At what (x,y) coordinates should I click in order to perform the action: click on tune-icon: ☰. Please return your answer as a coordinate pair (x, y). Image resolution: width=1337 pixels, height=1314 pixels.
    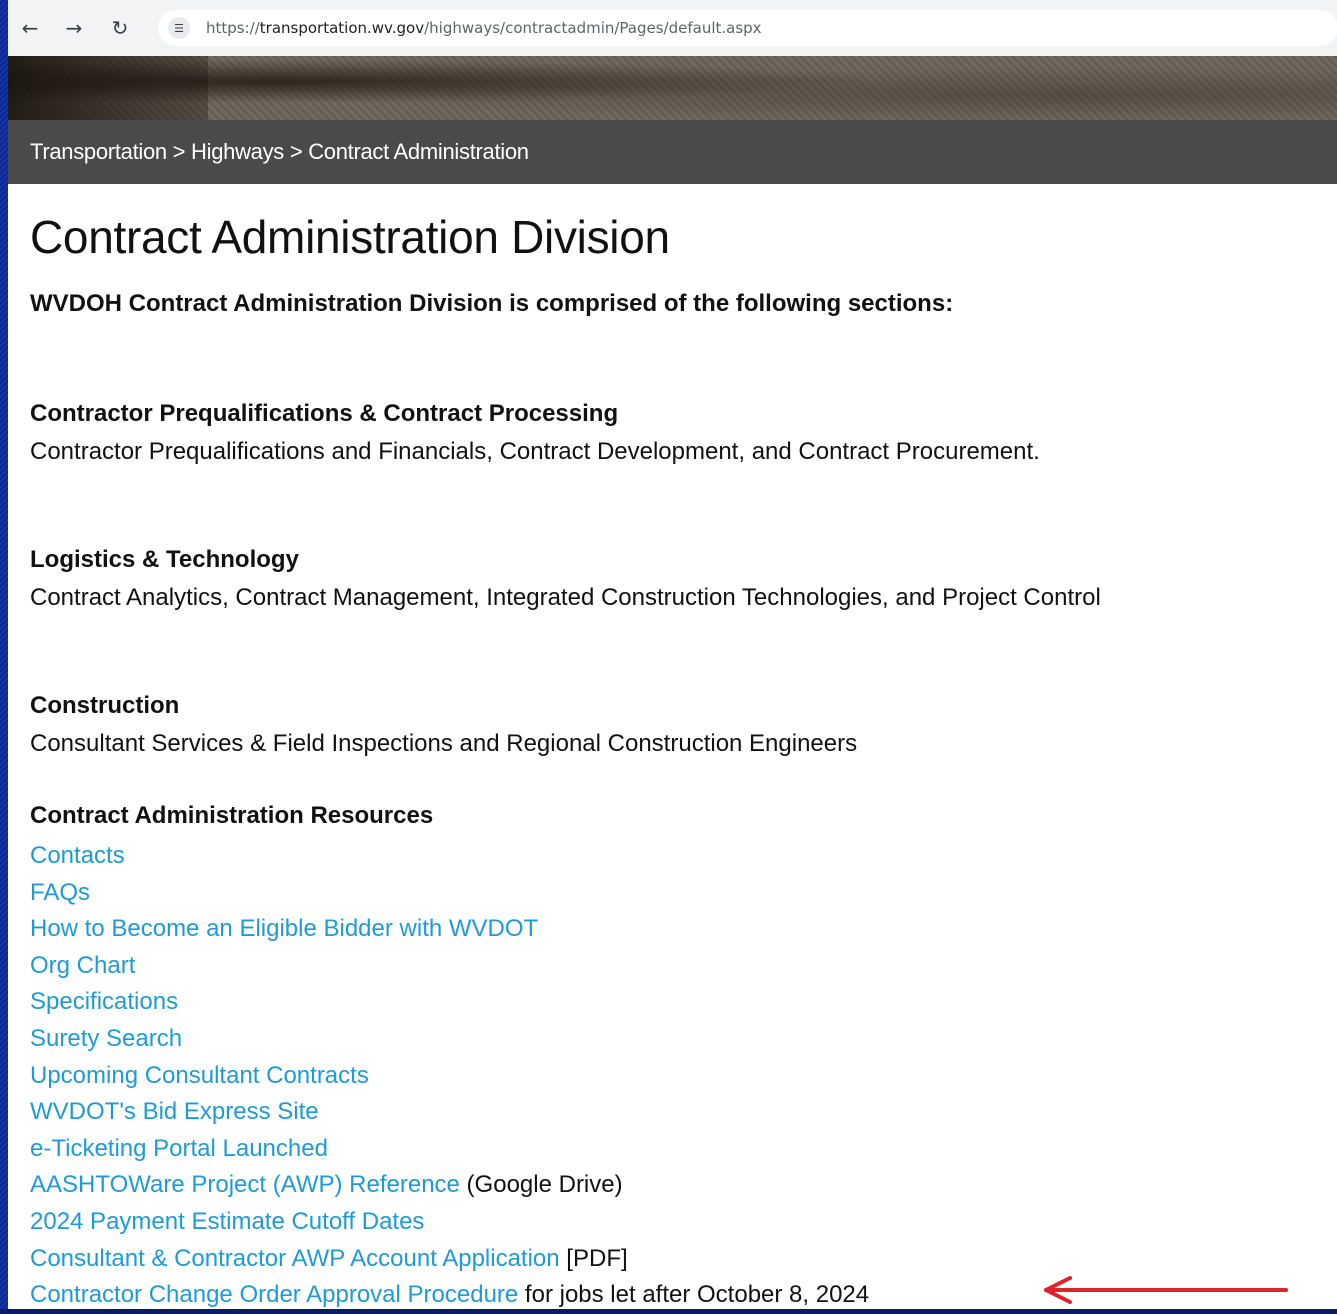
    Looking at the image, I should click on (179, 28).